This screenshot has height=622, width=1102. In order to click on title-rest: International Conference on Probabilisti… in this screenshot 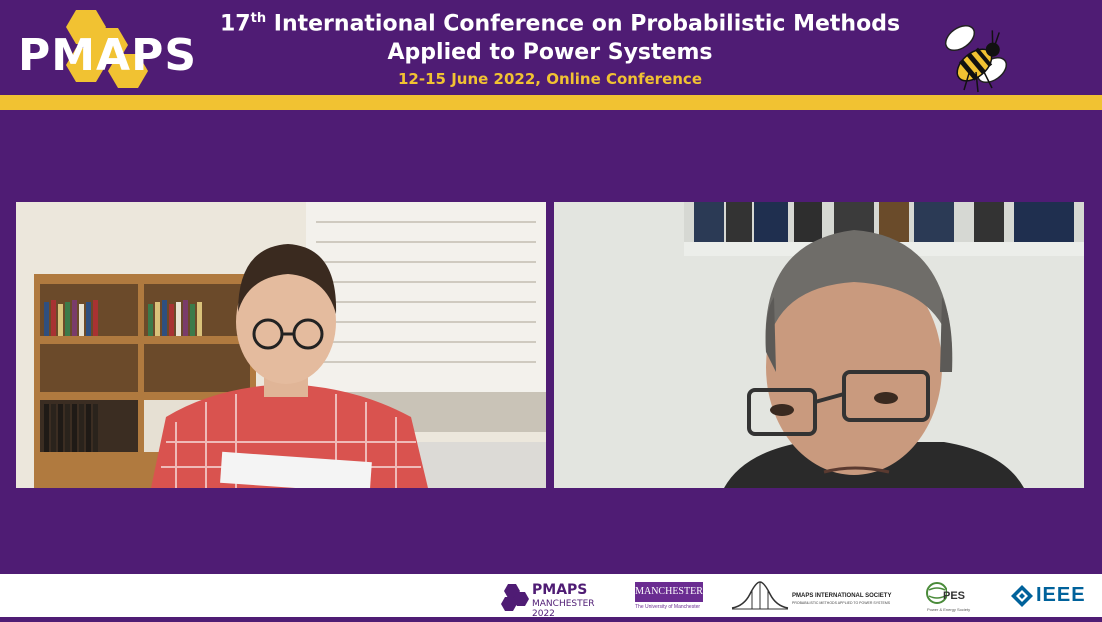, I will do `click(583, 24)`.